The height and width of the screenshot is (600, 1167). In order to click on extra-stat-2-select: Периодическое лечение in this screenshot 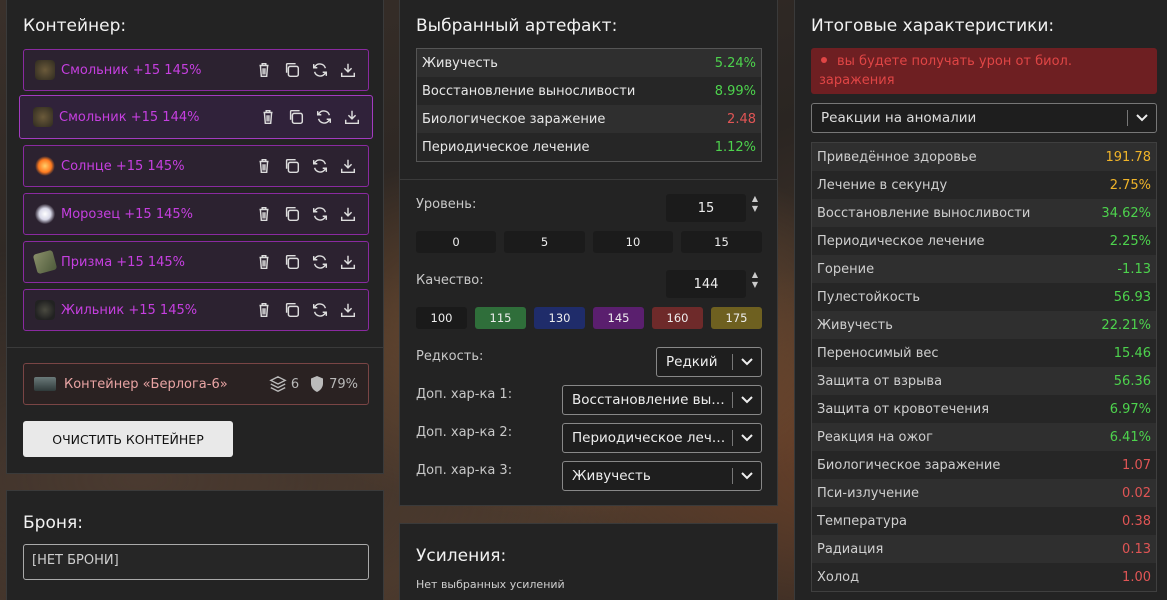, I will do `click(662, 438)`.